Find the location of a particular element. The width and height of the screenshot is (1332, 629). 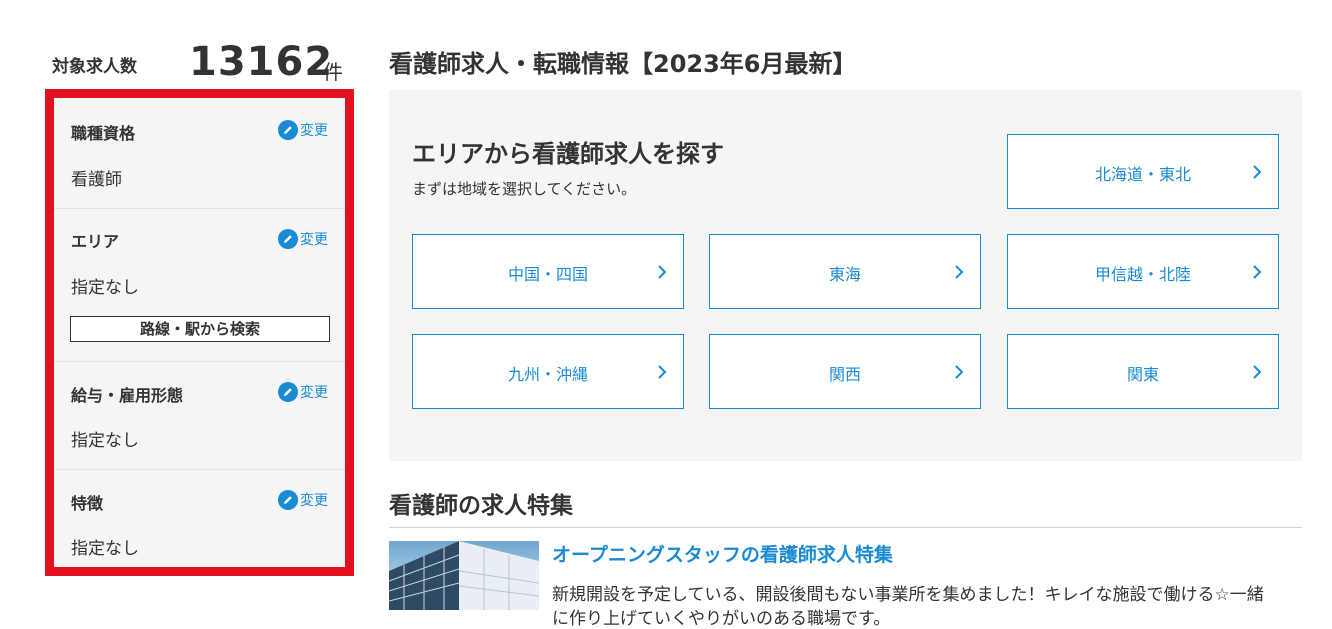

page-title: 看護師求人・転職情報【2023年6月最新】 is located at coordinates (623, 64).